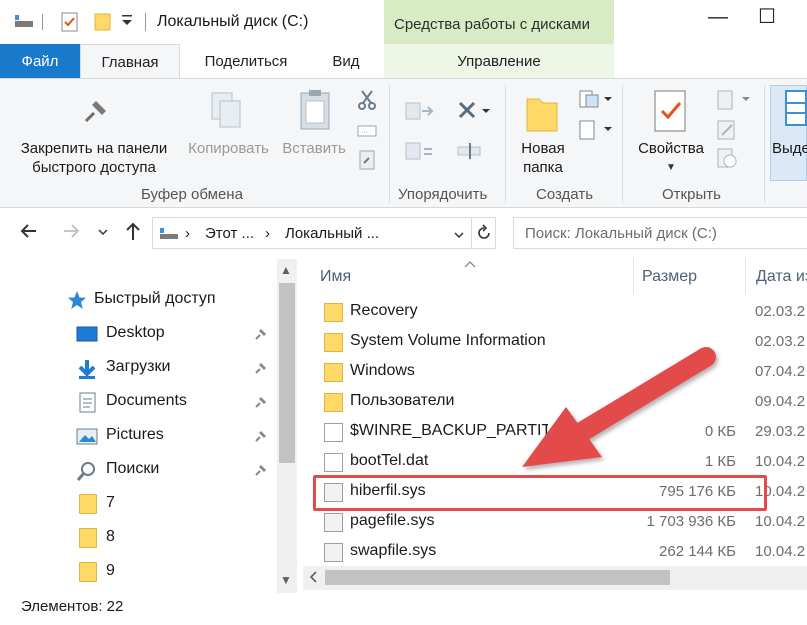 Image resolution: width=807 pixels, height=625 pixels. I want to click on delete-icon, so click(474, 113).